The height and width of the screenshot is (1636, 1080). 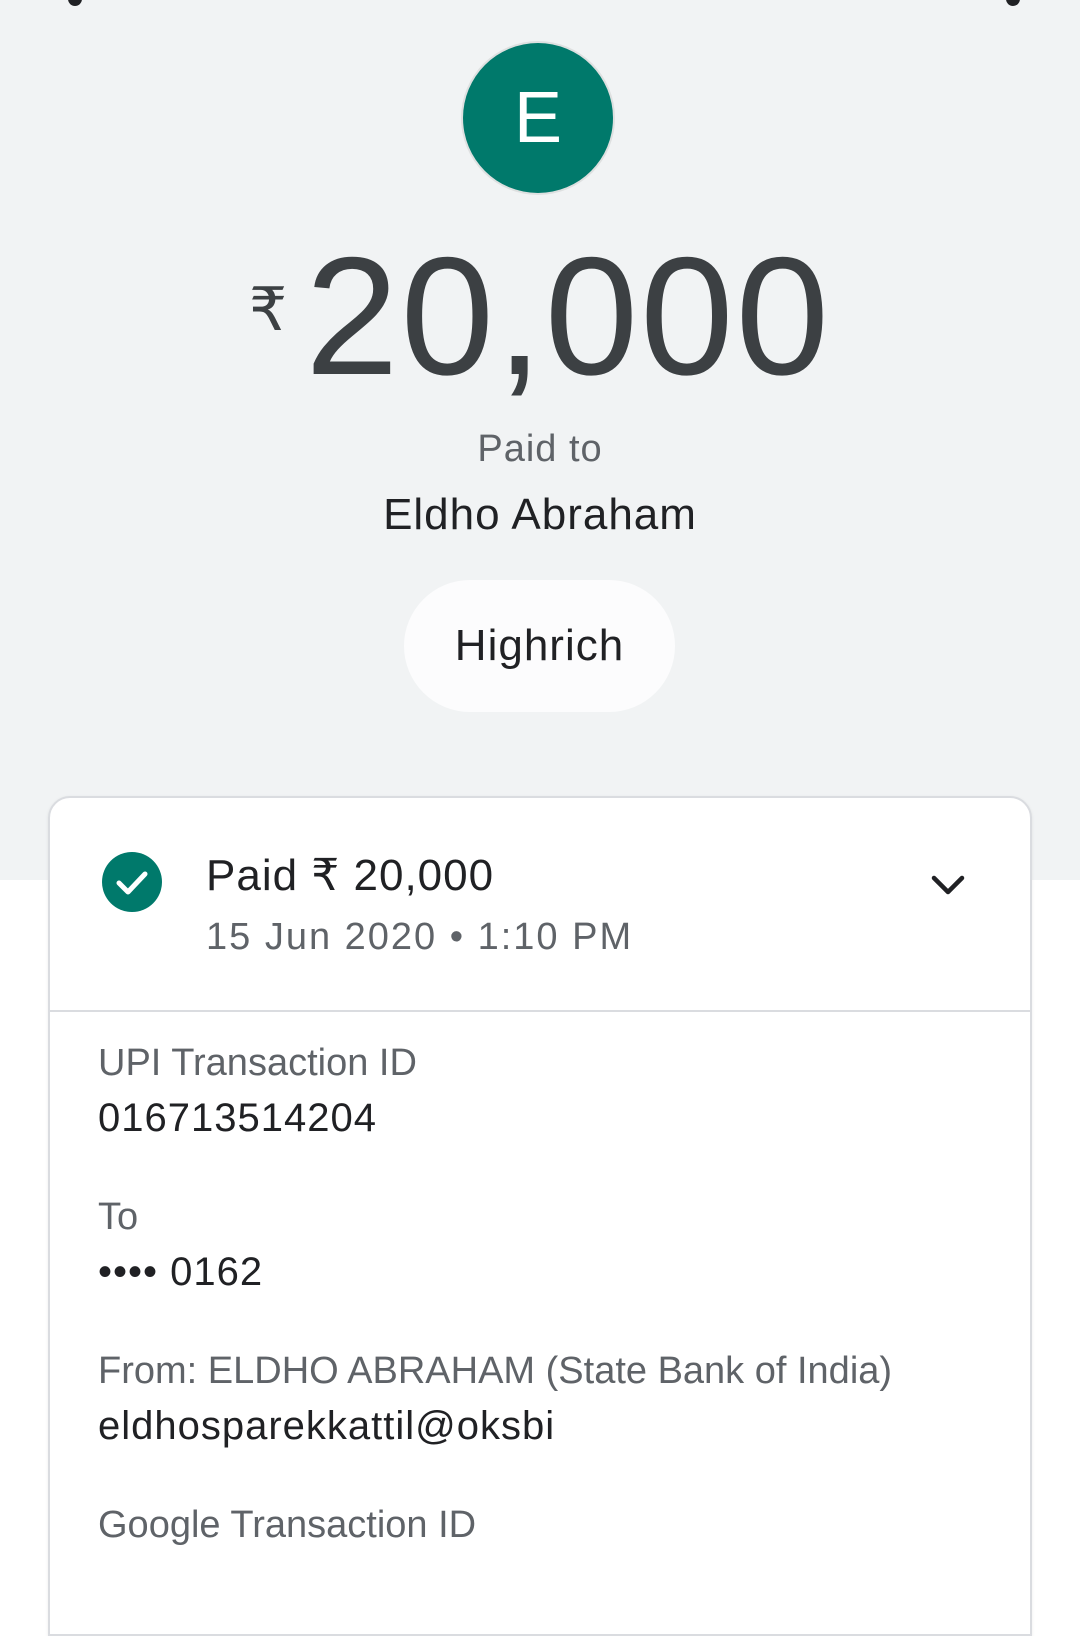 I want to click on amount-value: 20,000, so click(x=568, y=316).